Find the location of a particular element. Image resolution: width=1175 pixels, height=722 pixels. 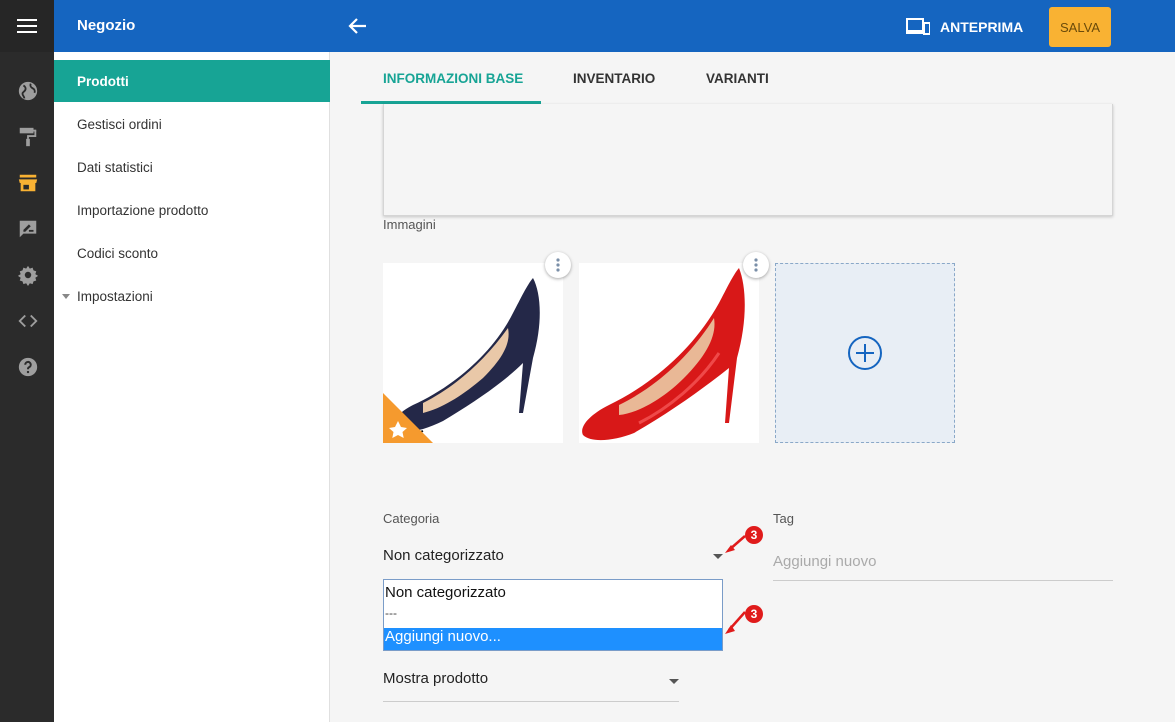

menu-button is located at coordinates (27, 26).